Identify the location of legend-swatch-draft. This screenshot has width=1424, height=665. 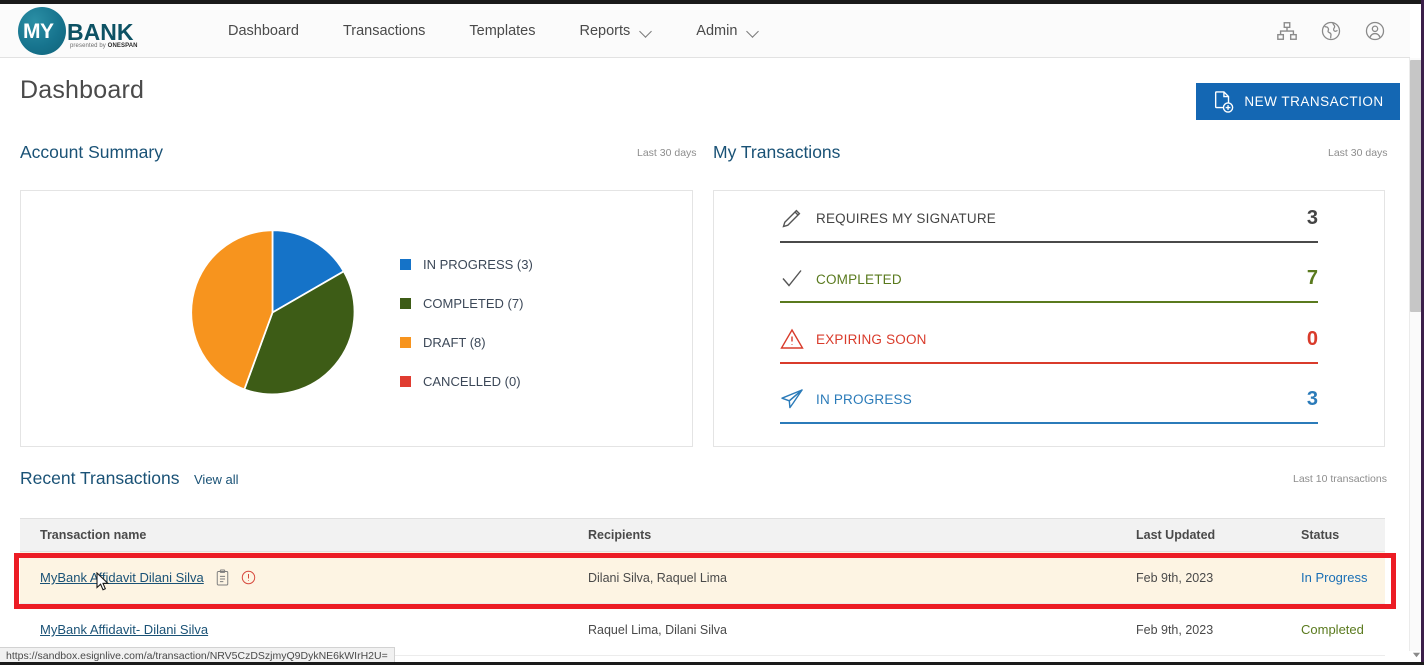
(405, 342).